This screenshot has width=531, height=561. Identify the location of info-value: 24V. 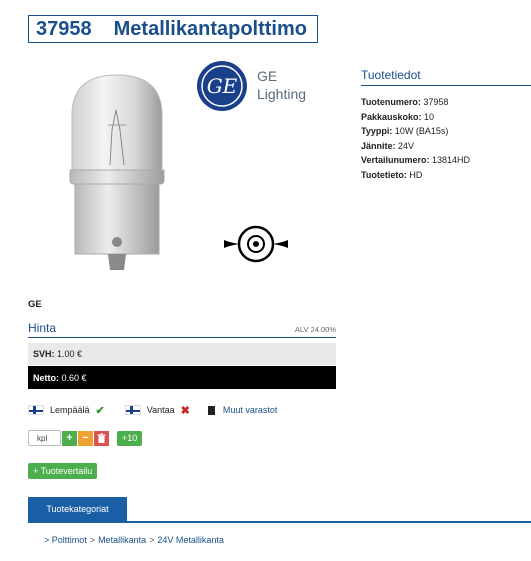
(406, 145).